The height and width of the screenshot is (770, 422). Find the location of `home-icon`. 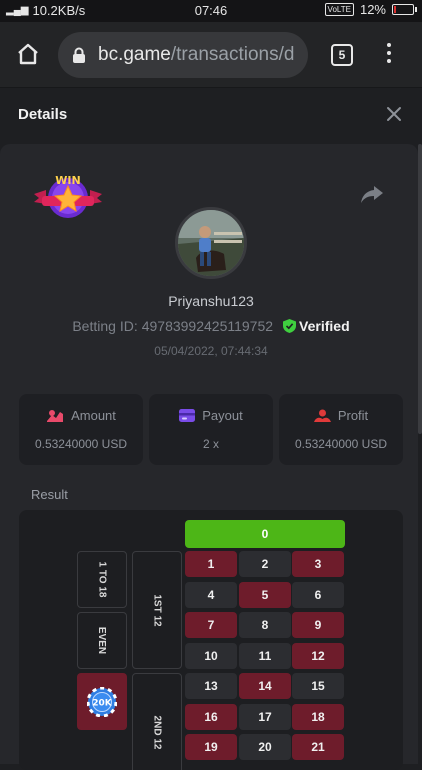

home-icon is located at coordinates (28, 54).